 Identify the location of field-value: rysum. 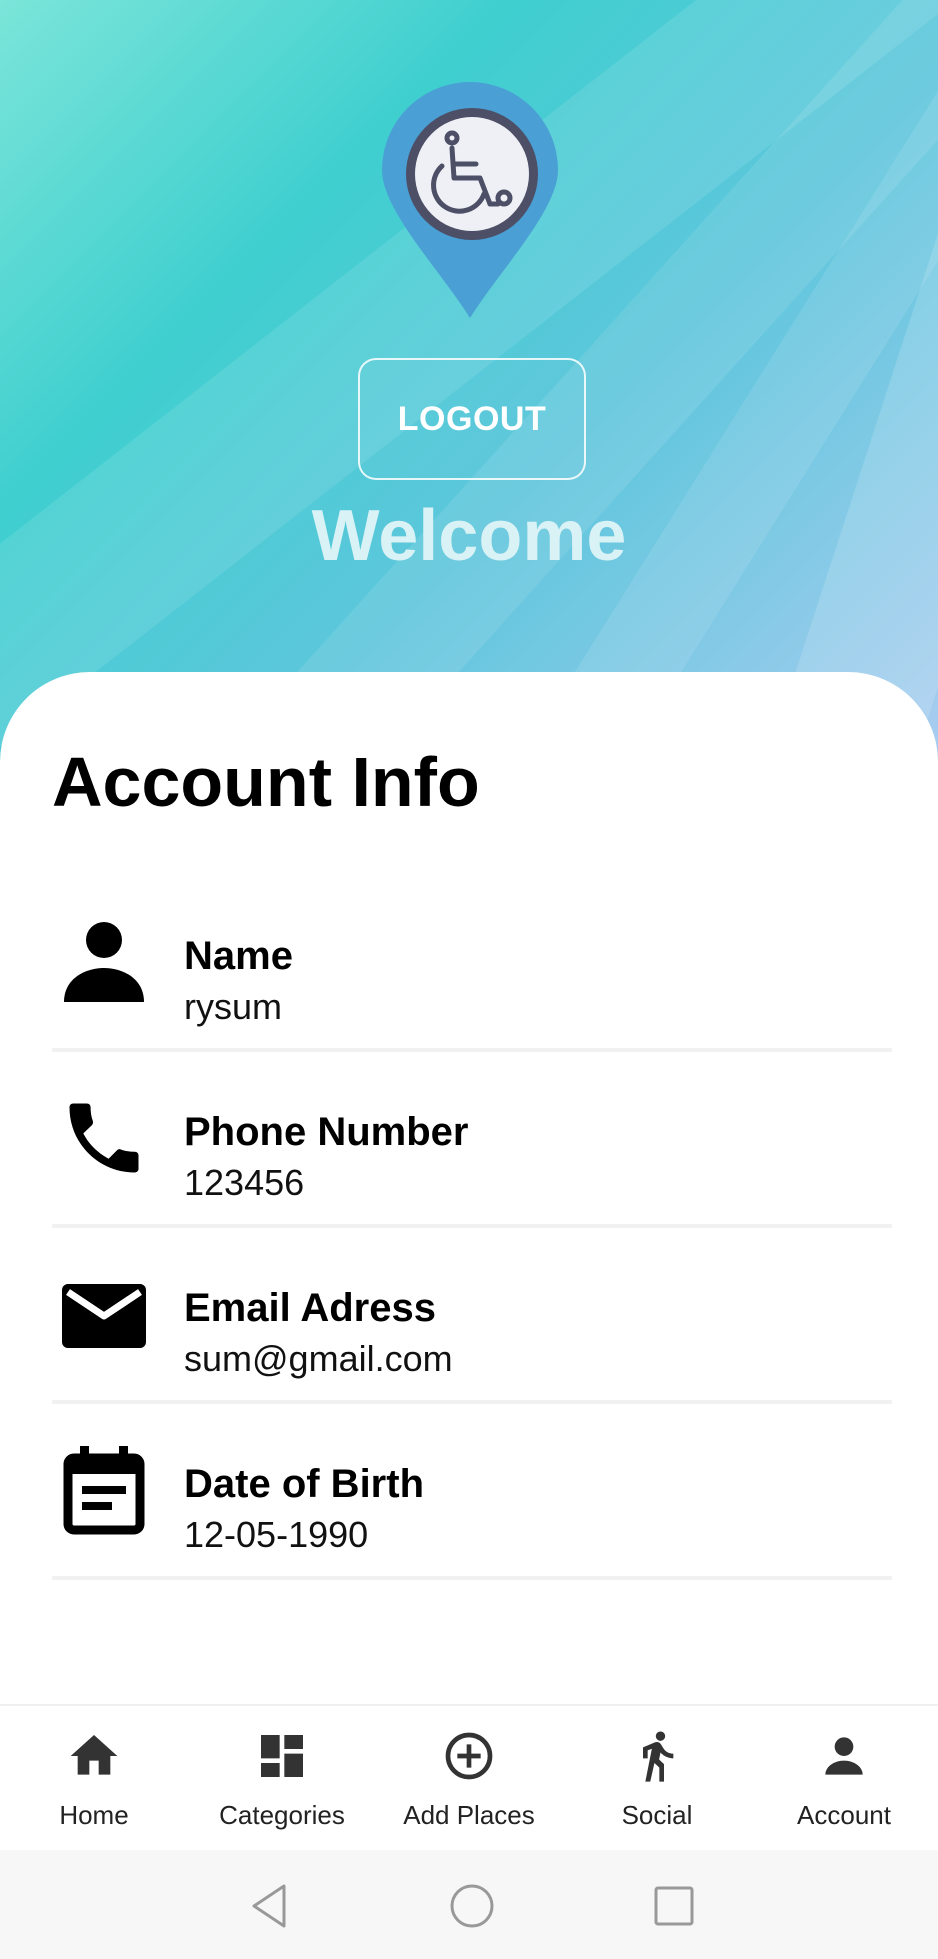
(233, 1006).